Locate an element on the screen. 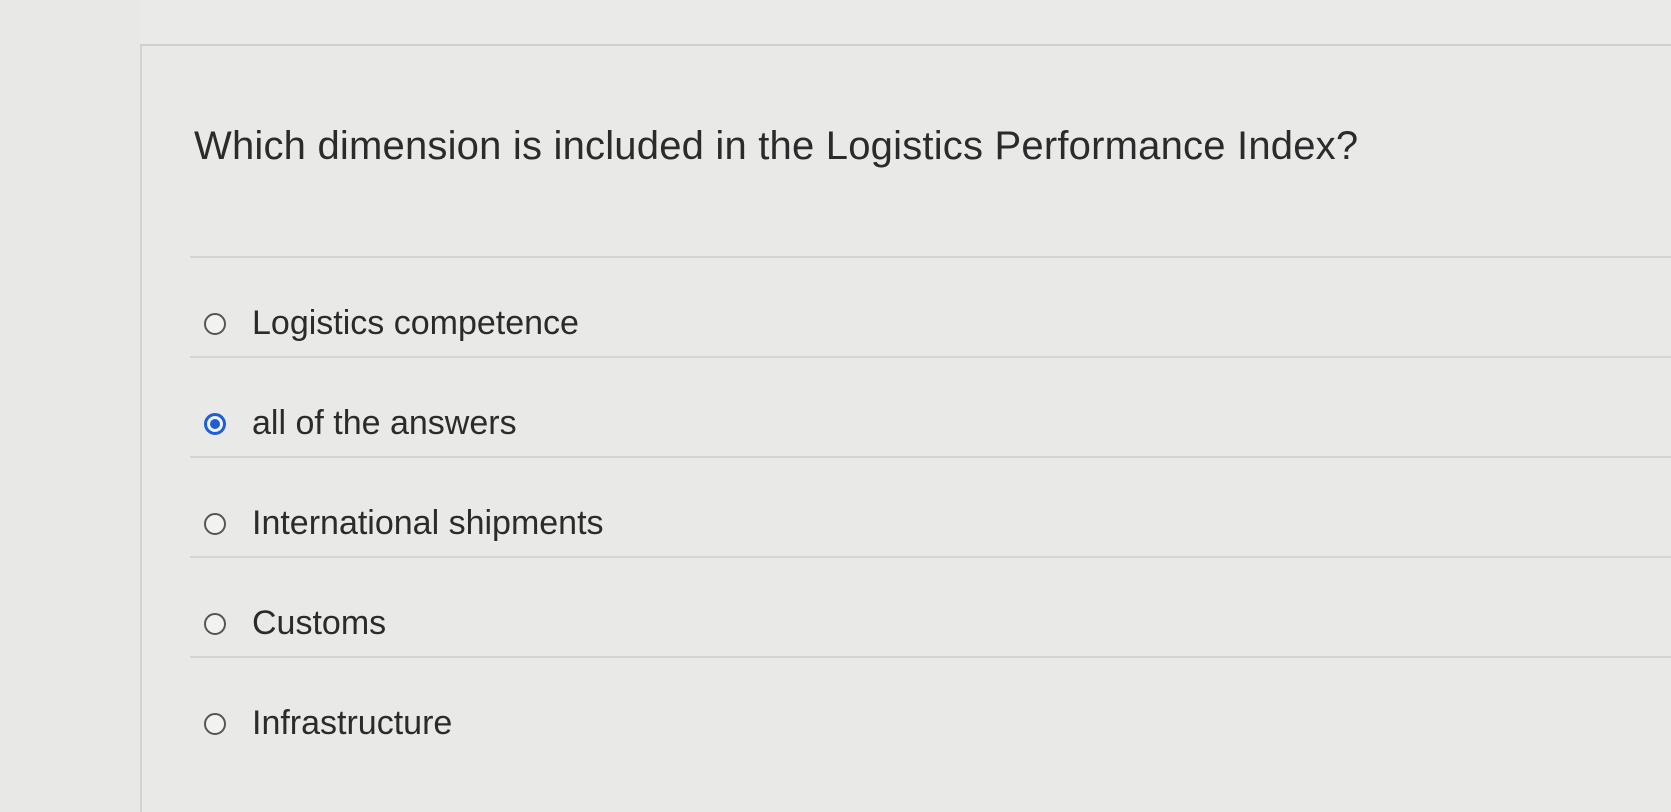  answer-option-logistics-competence: Logistics competence is located at coordinates (930, 306).